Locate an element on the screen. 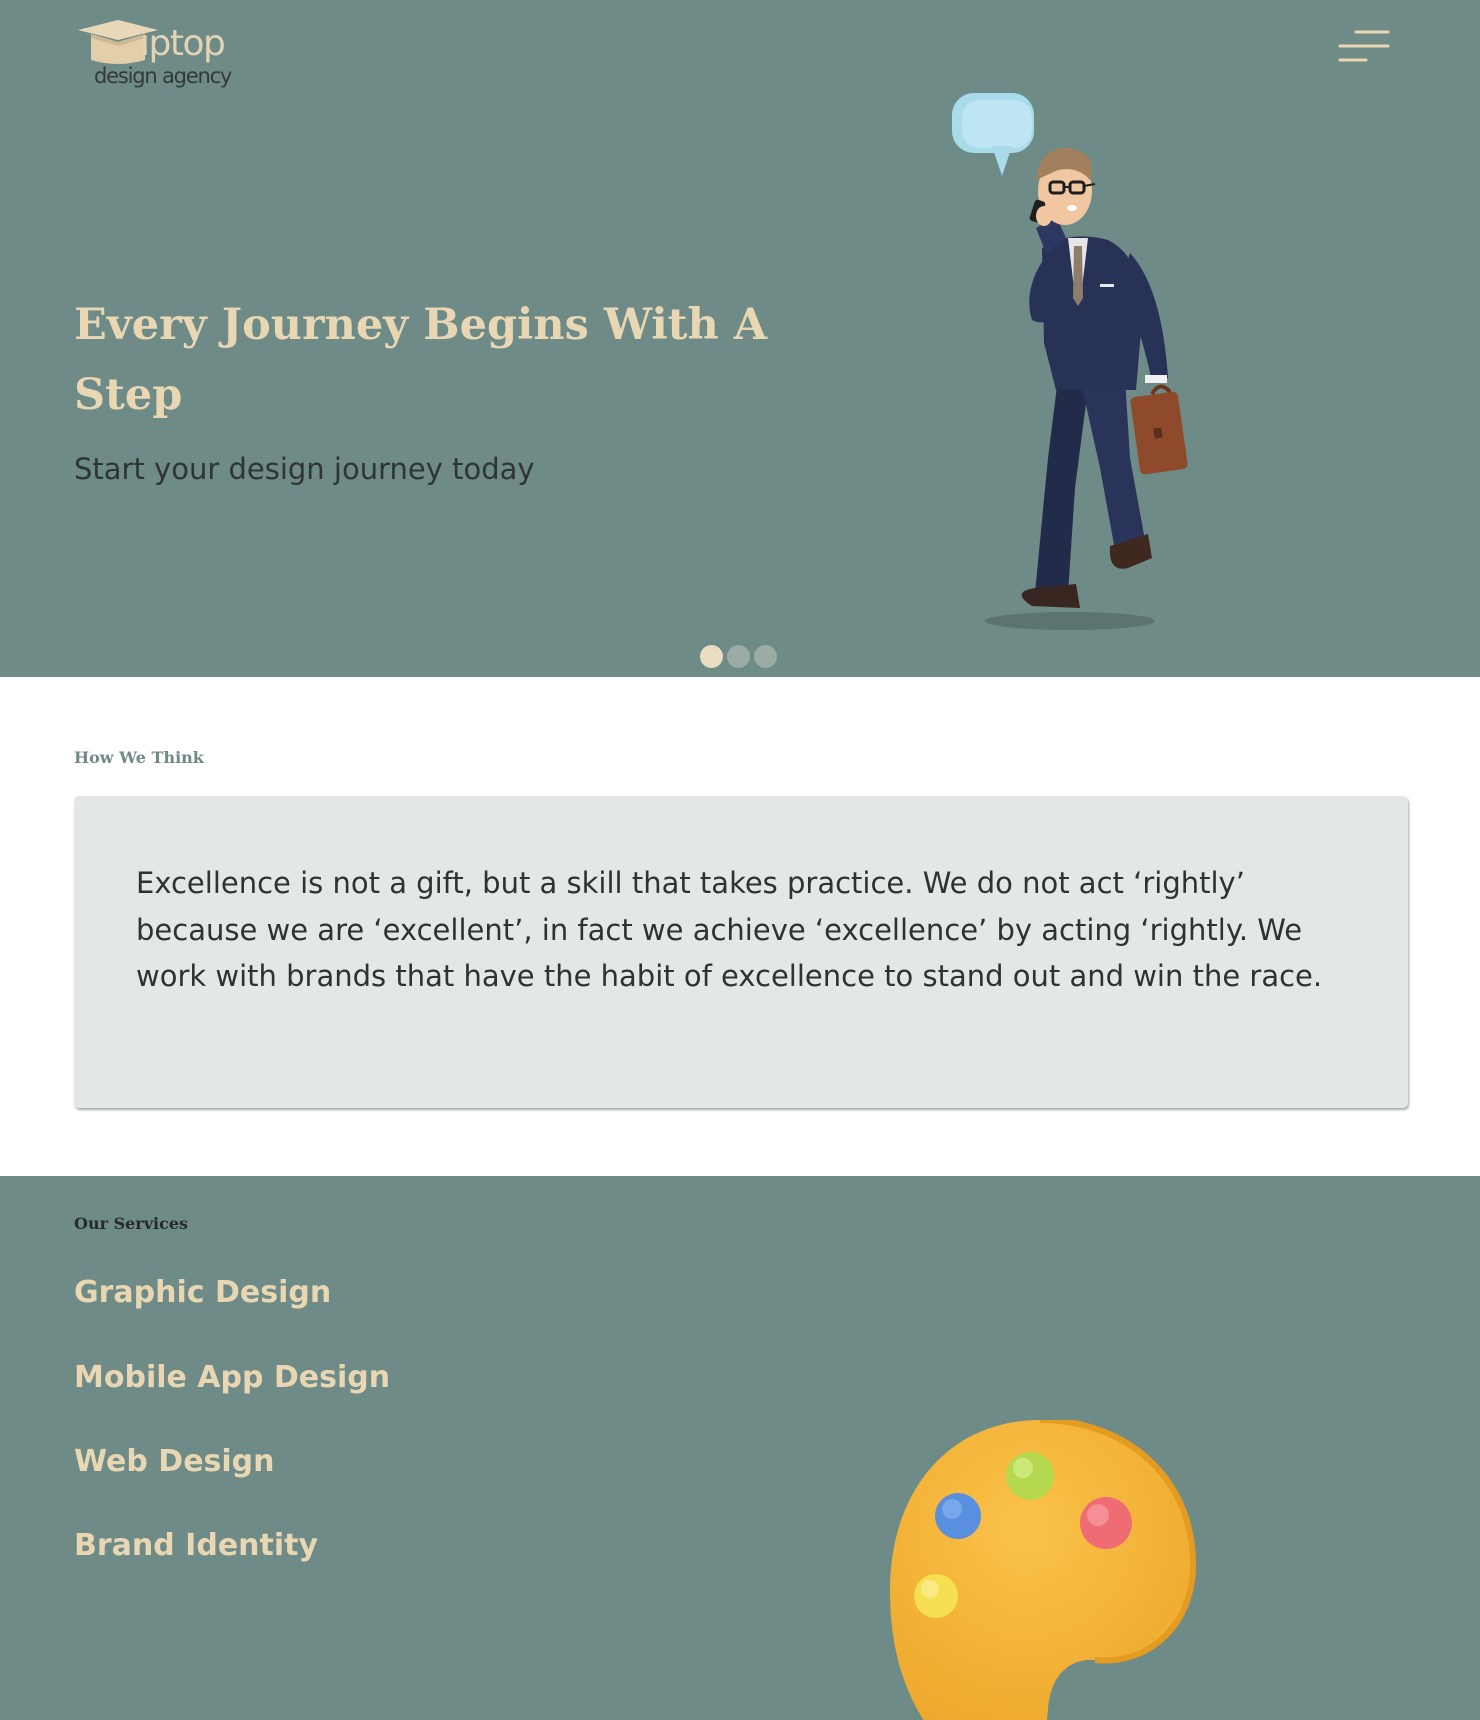 The width and height of the screenshot is (1480, 1720). brand-name: iptop is located at coordinates (183, 43).